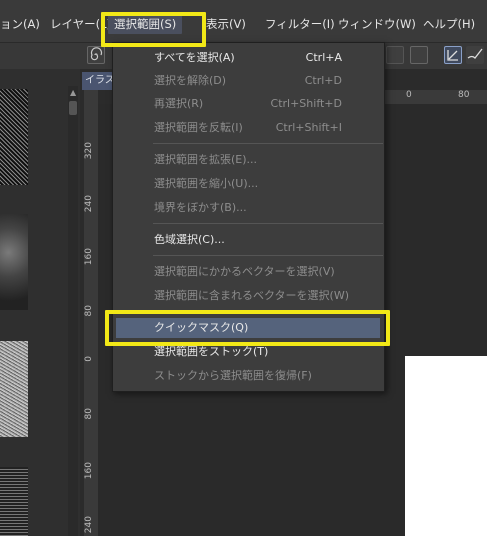 The image size is (487, 536). Describe the element at coordinates (194, 58) in the screenshot. I see `menu-item-select-all: すべてを選択(A)` at that location.